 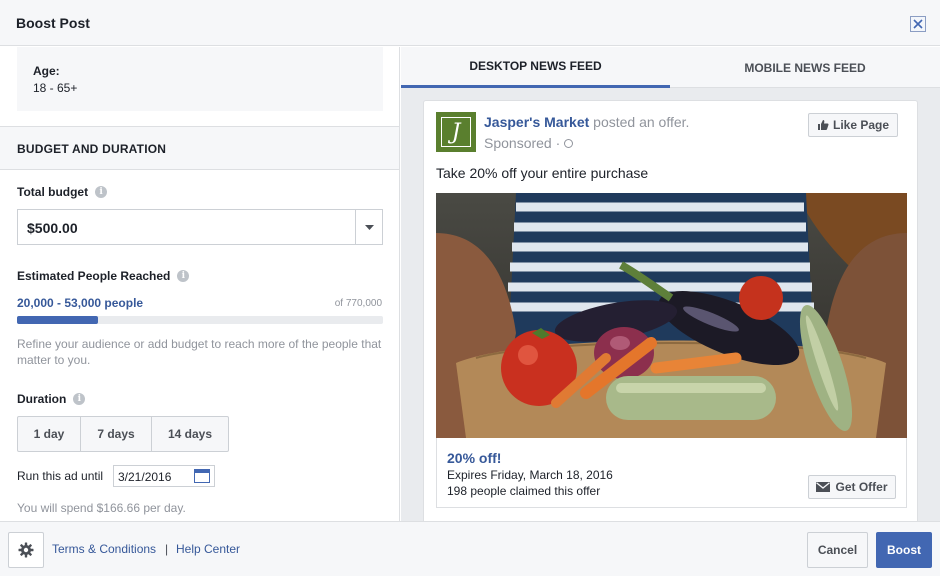 I want to click on close-icon, so click(x=918, y=24).